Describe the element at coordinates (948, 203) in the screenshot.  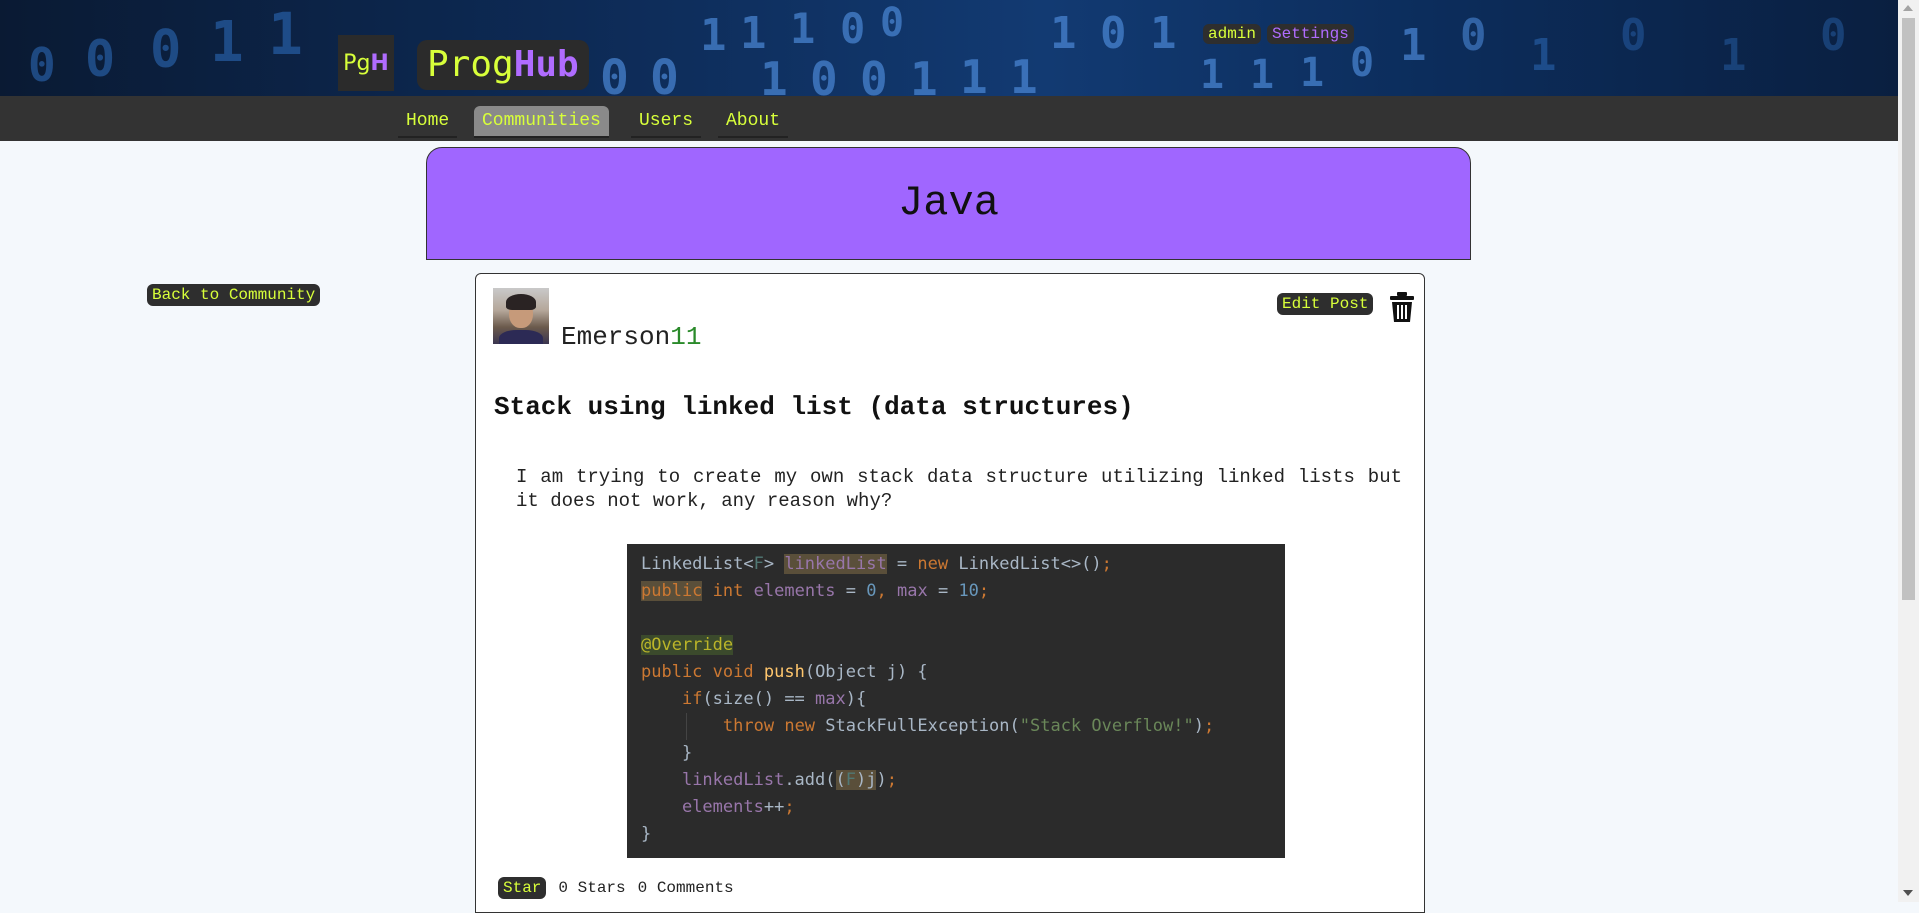
I see `community-title: Java` at that location.